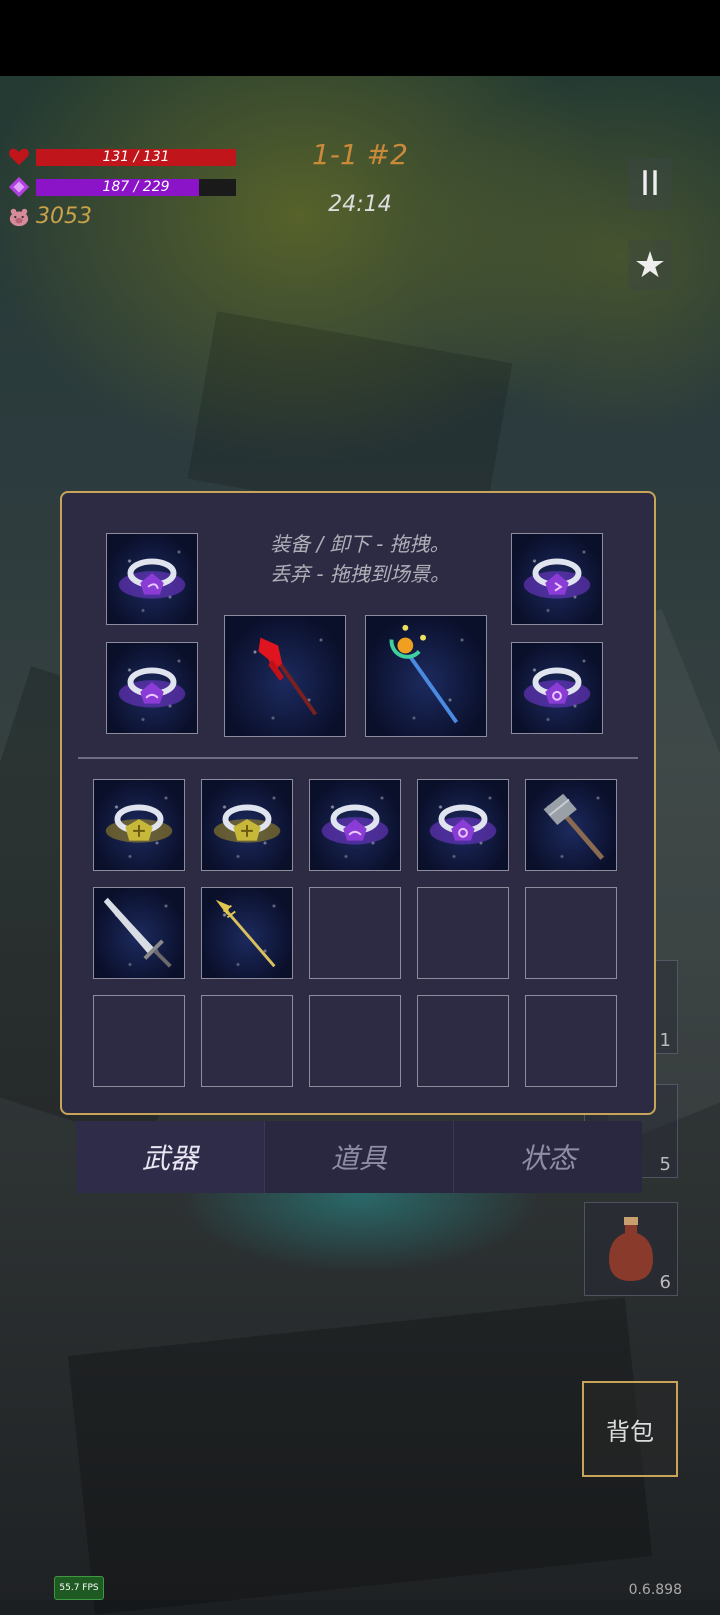 This screenshot has width=720, height=1615. What do you see at coordinates (547, 1157) in the screenshot?
I see `tab-status: 状态` at bounding box center [547, 1157].